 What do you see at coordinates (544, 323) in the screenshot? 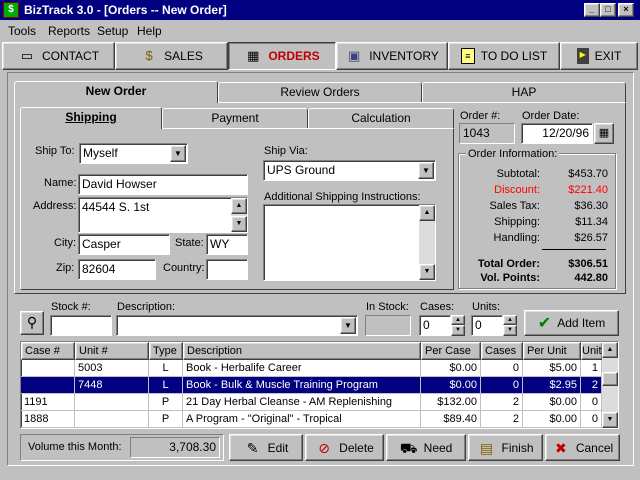
I see `checkmark-icon: ✔` at bounding box center [544, 323].